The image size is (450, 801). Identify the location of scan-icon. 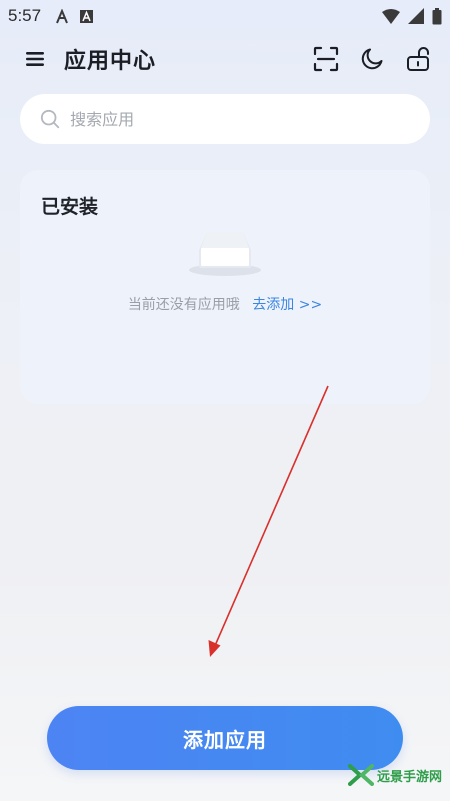
(326, 59).